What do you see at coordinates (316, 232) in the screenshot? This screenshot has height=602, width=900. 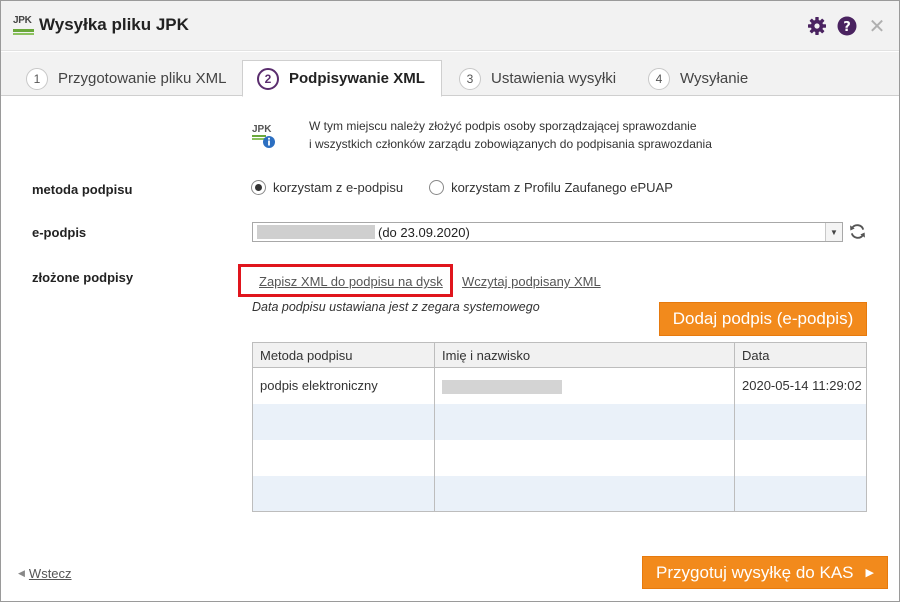 I see `redacted-certificate-name` at bounding box center [316, 232].